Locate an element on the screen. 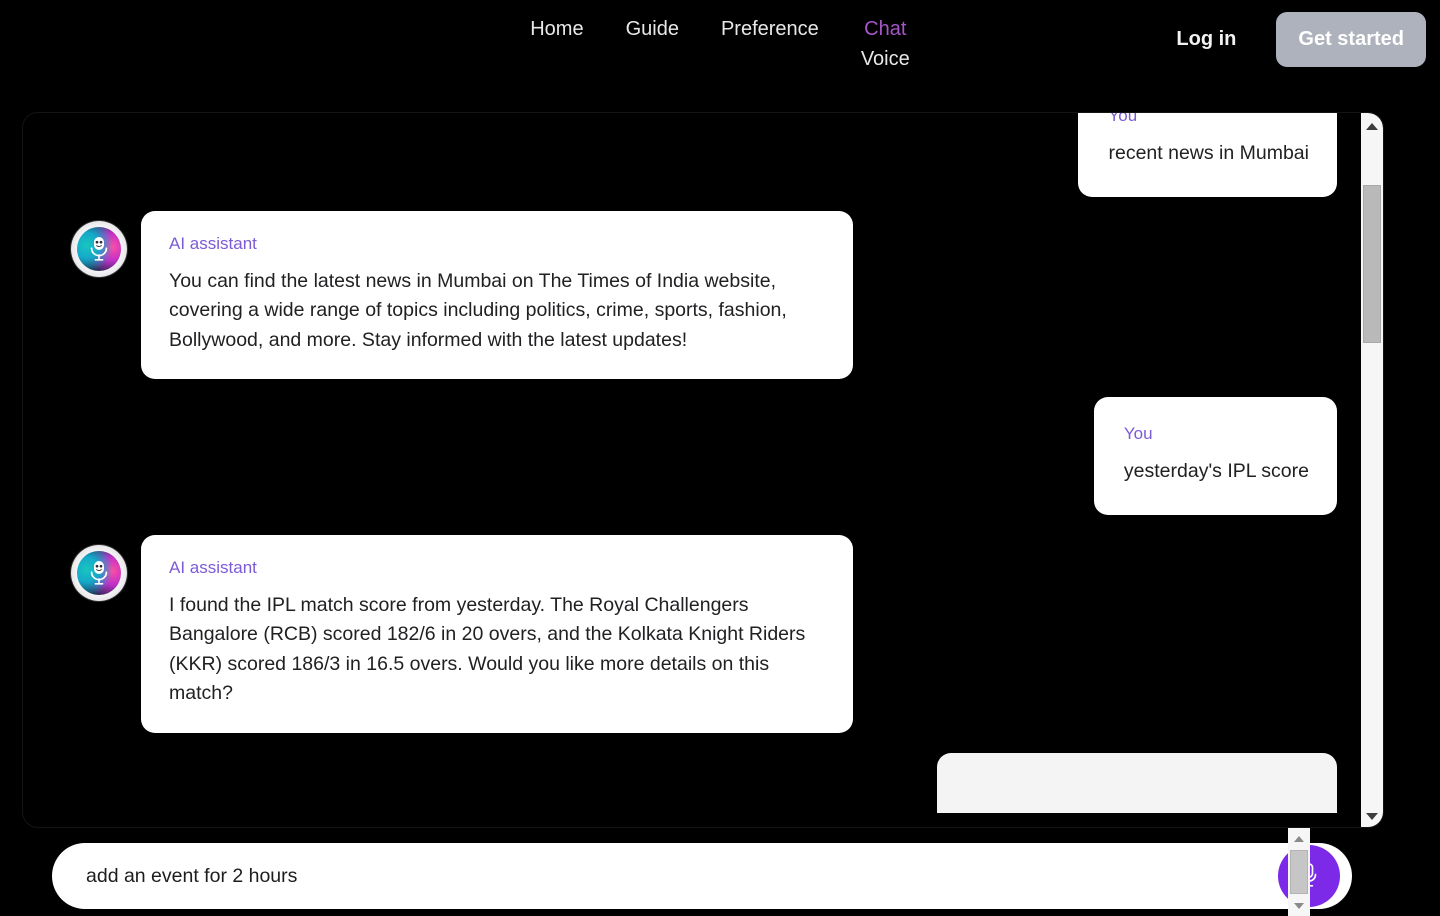 Image resolution: width=1440 pixels, height=916 pixels. nav-item-voice: Voice is located at coordinates (885, 59).